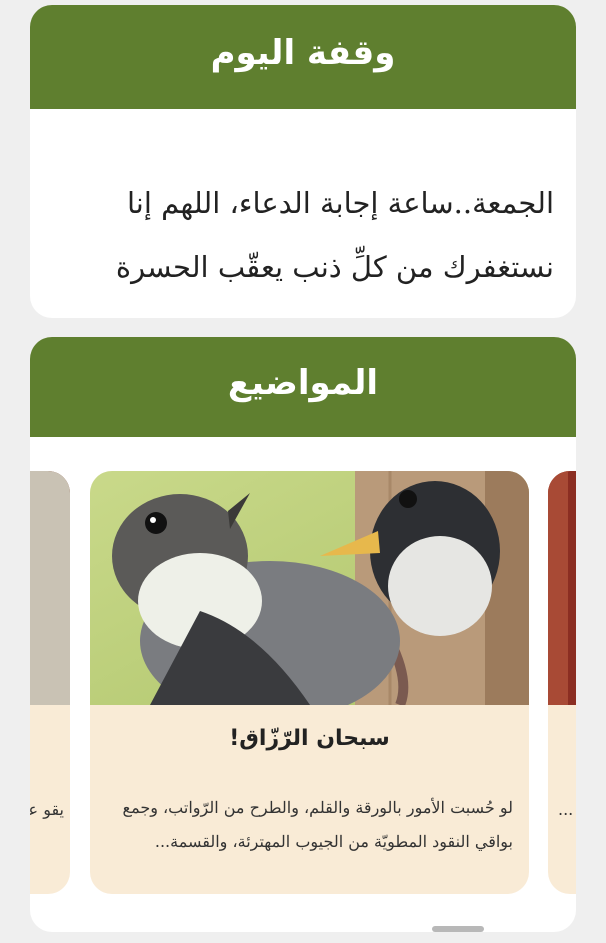  Describe the element at coordinates (47, 809) in the screenshot. I see `topic-excerpt-previous: يقو علي` at that location.